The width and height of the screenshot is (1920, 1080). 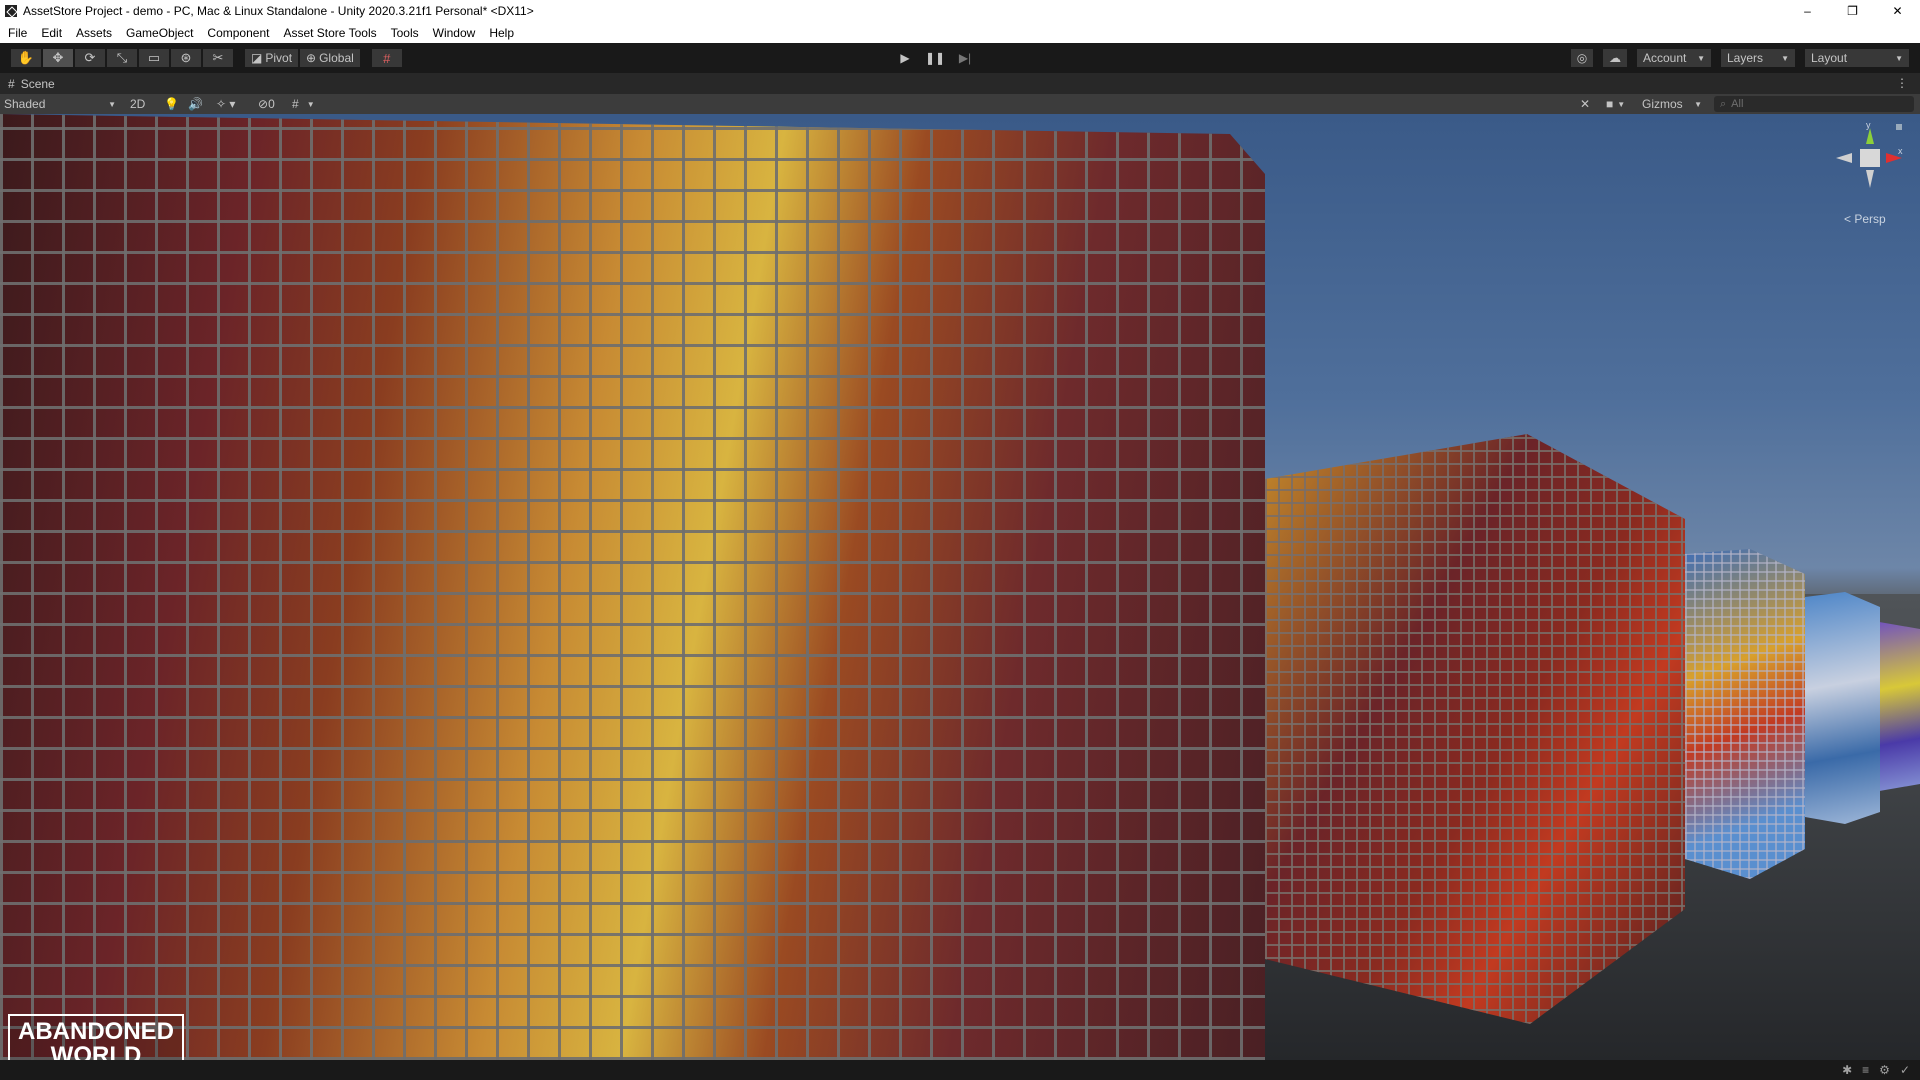 I want to click on transform-tools: ✋ ✥ ⟳ ⤡ ▭ ⊛ ✂, so click(x=122, y=58).